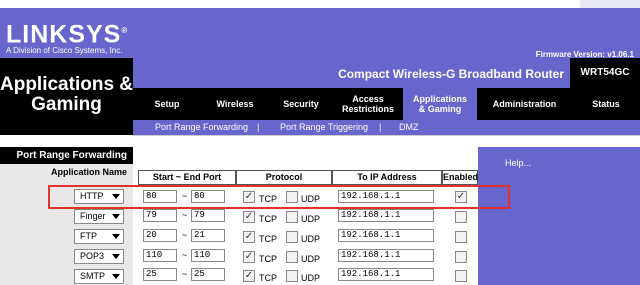 Image resolution: width=640 pixels, height=285 pixels. Describe the element at coordinates (201, 127) in the screenshot. I see `subtab-port-range-forwarding: Port Range Forwarding` at that location.